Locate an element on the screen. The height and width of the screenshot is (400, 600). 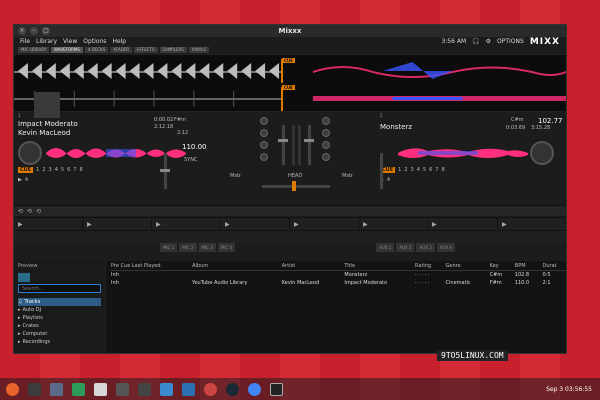
deck2-hotcue-3: 3 is located at coordinates (412, 170).